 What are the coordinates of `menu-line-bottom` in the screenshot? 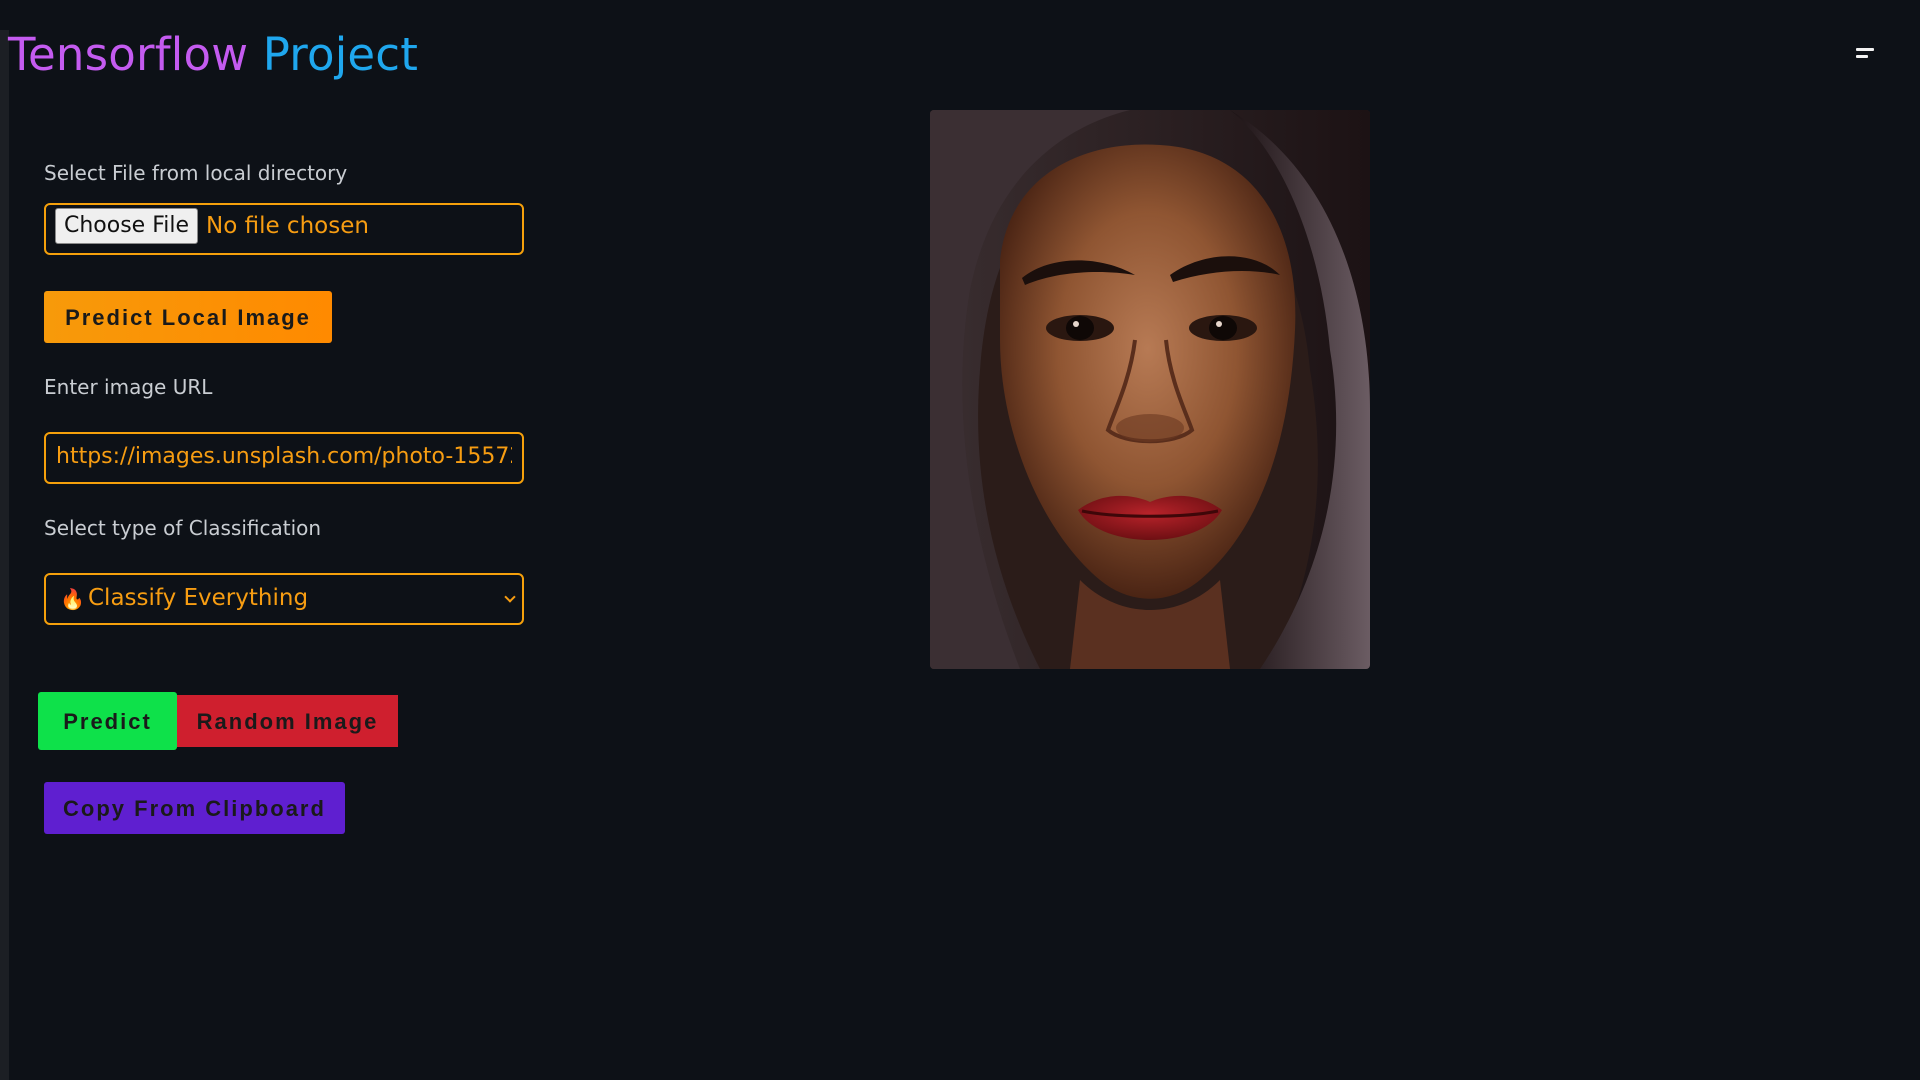 It's located at (1862, 56).